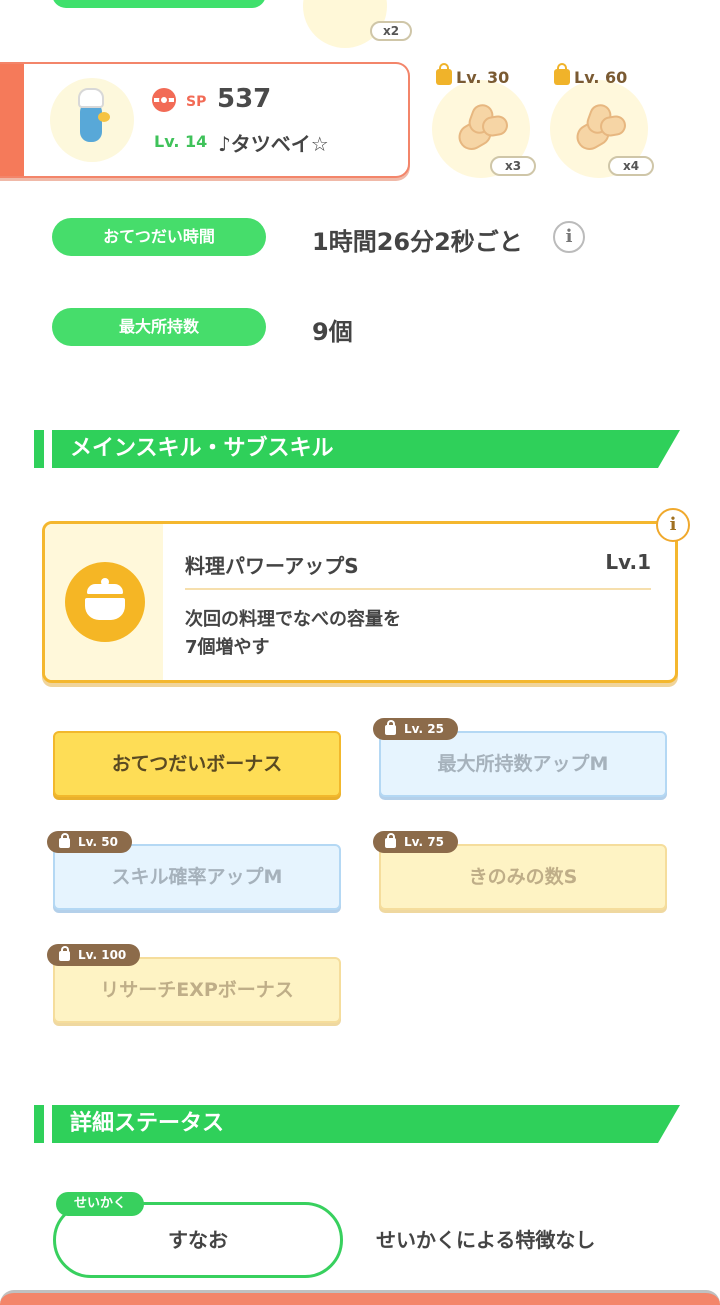 The image size is (720, 1305). What do you see at coordinates (244, 99) in the screenshot?
I see `sp-value: 537` at bounding box center [244, 99].